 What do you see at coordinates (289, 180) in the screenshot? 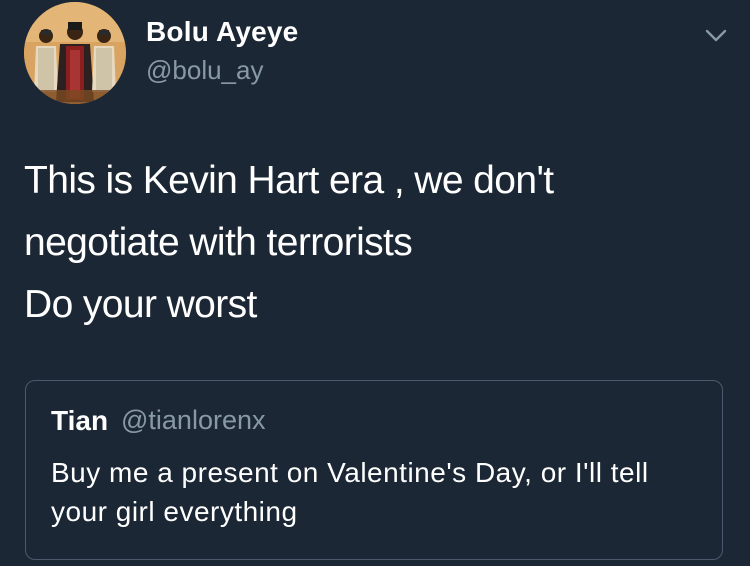
I see `tweet-text-line: This is Kevin Hart era , we don't` at bounding box center [289, 180].